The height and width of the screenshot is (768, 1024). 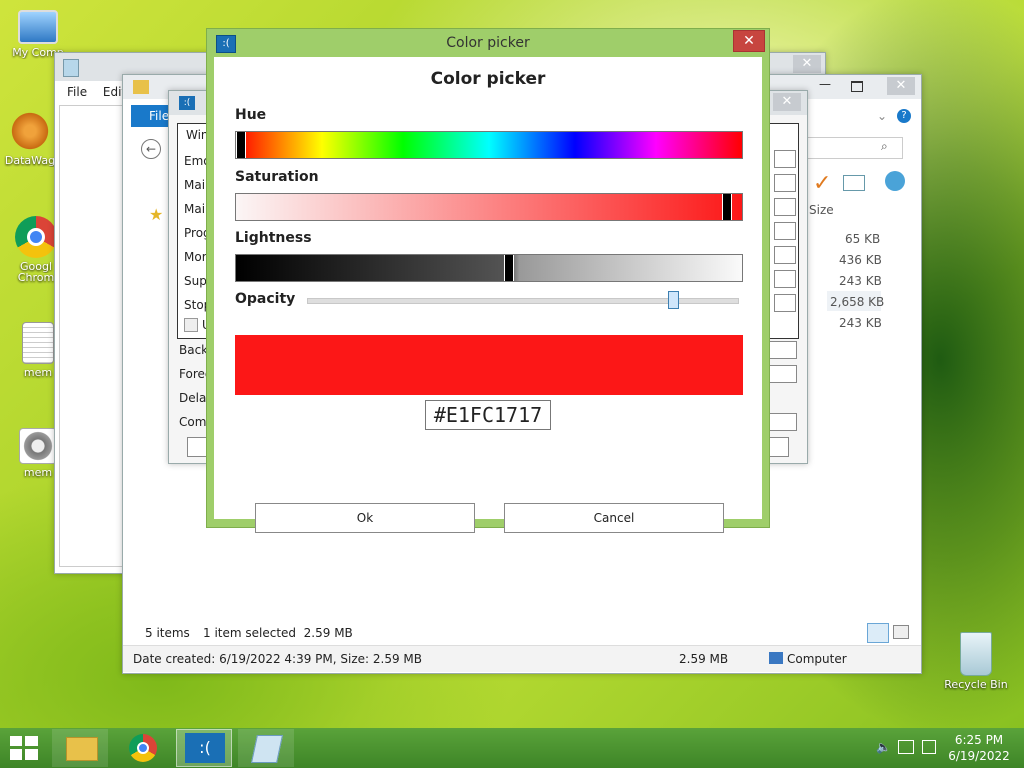 What do you see at coordinates (156, 214) in the screenshot?
I see `favorites-star-icon: ★` at bounding box center [156, 214].